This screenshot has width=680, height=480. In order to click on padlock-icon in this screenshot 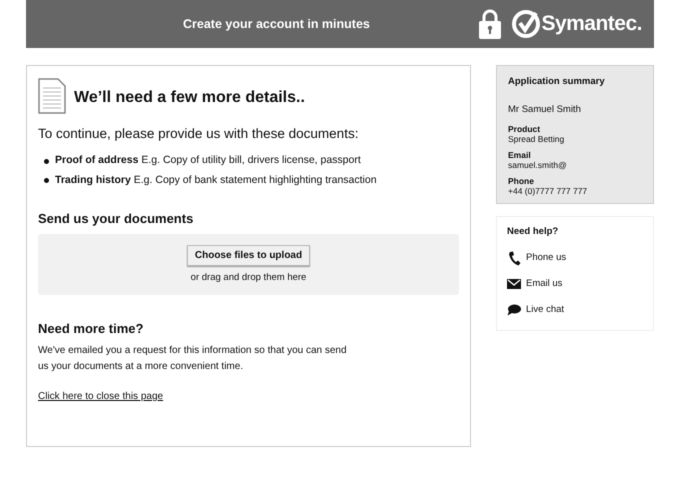, I will do `click(490, 24)`.